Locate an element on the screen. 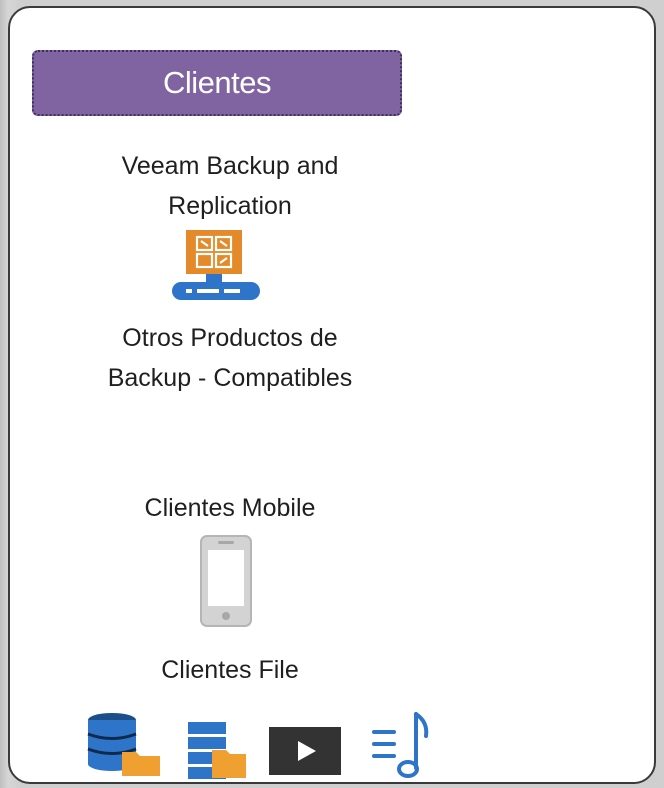  otros-label: Otros Productos de Backup - Compatibles is located at coordinates (230, 358).